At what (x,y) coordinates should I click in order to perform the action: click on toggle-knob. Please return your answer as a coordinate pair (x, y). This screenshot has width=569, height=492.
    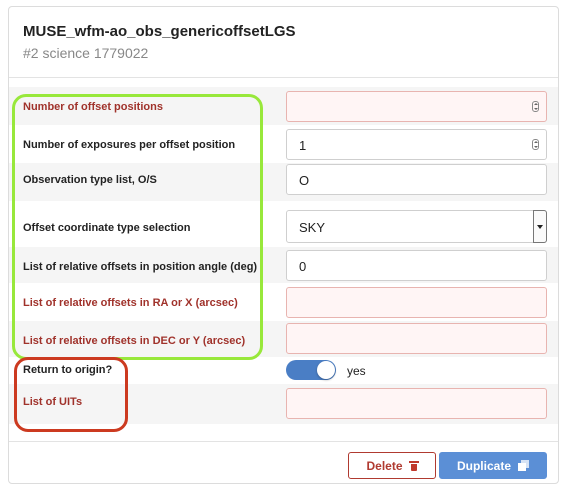
    Looking at the image, I should click on (326, 370).